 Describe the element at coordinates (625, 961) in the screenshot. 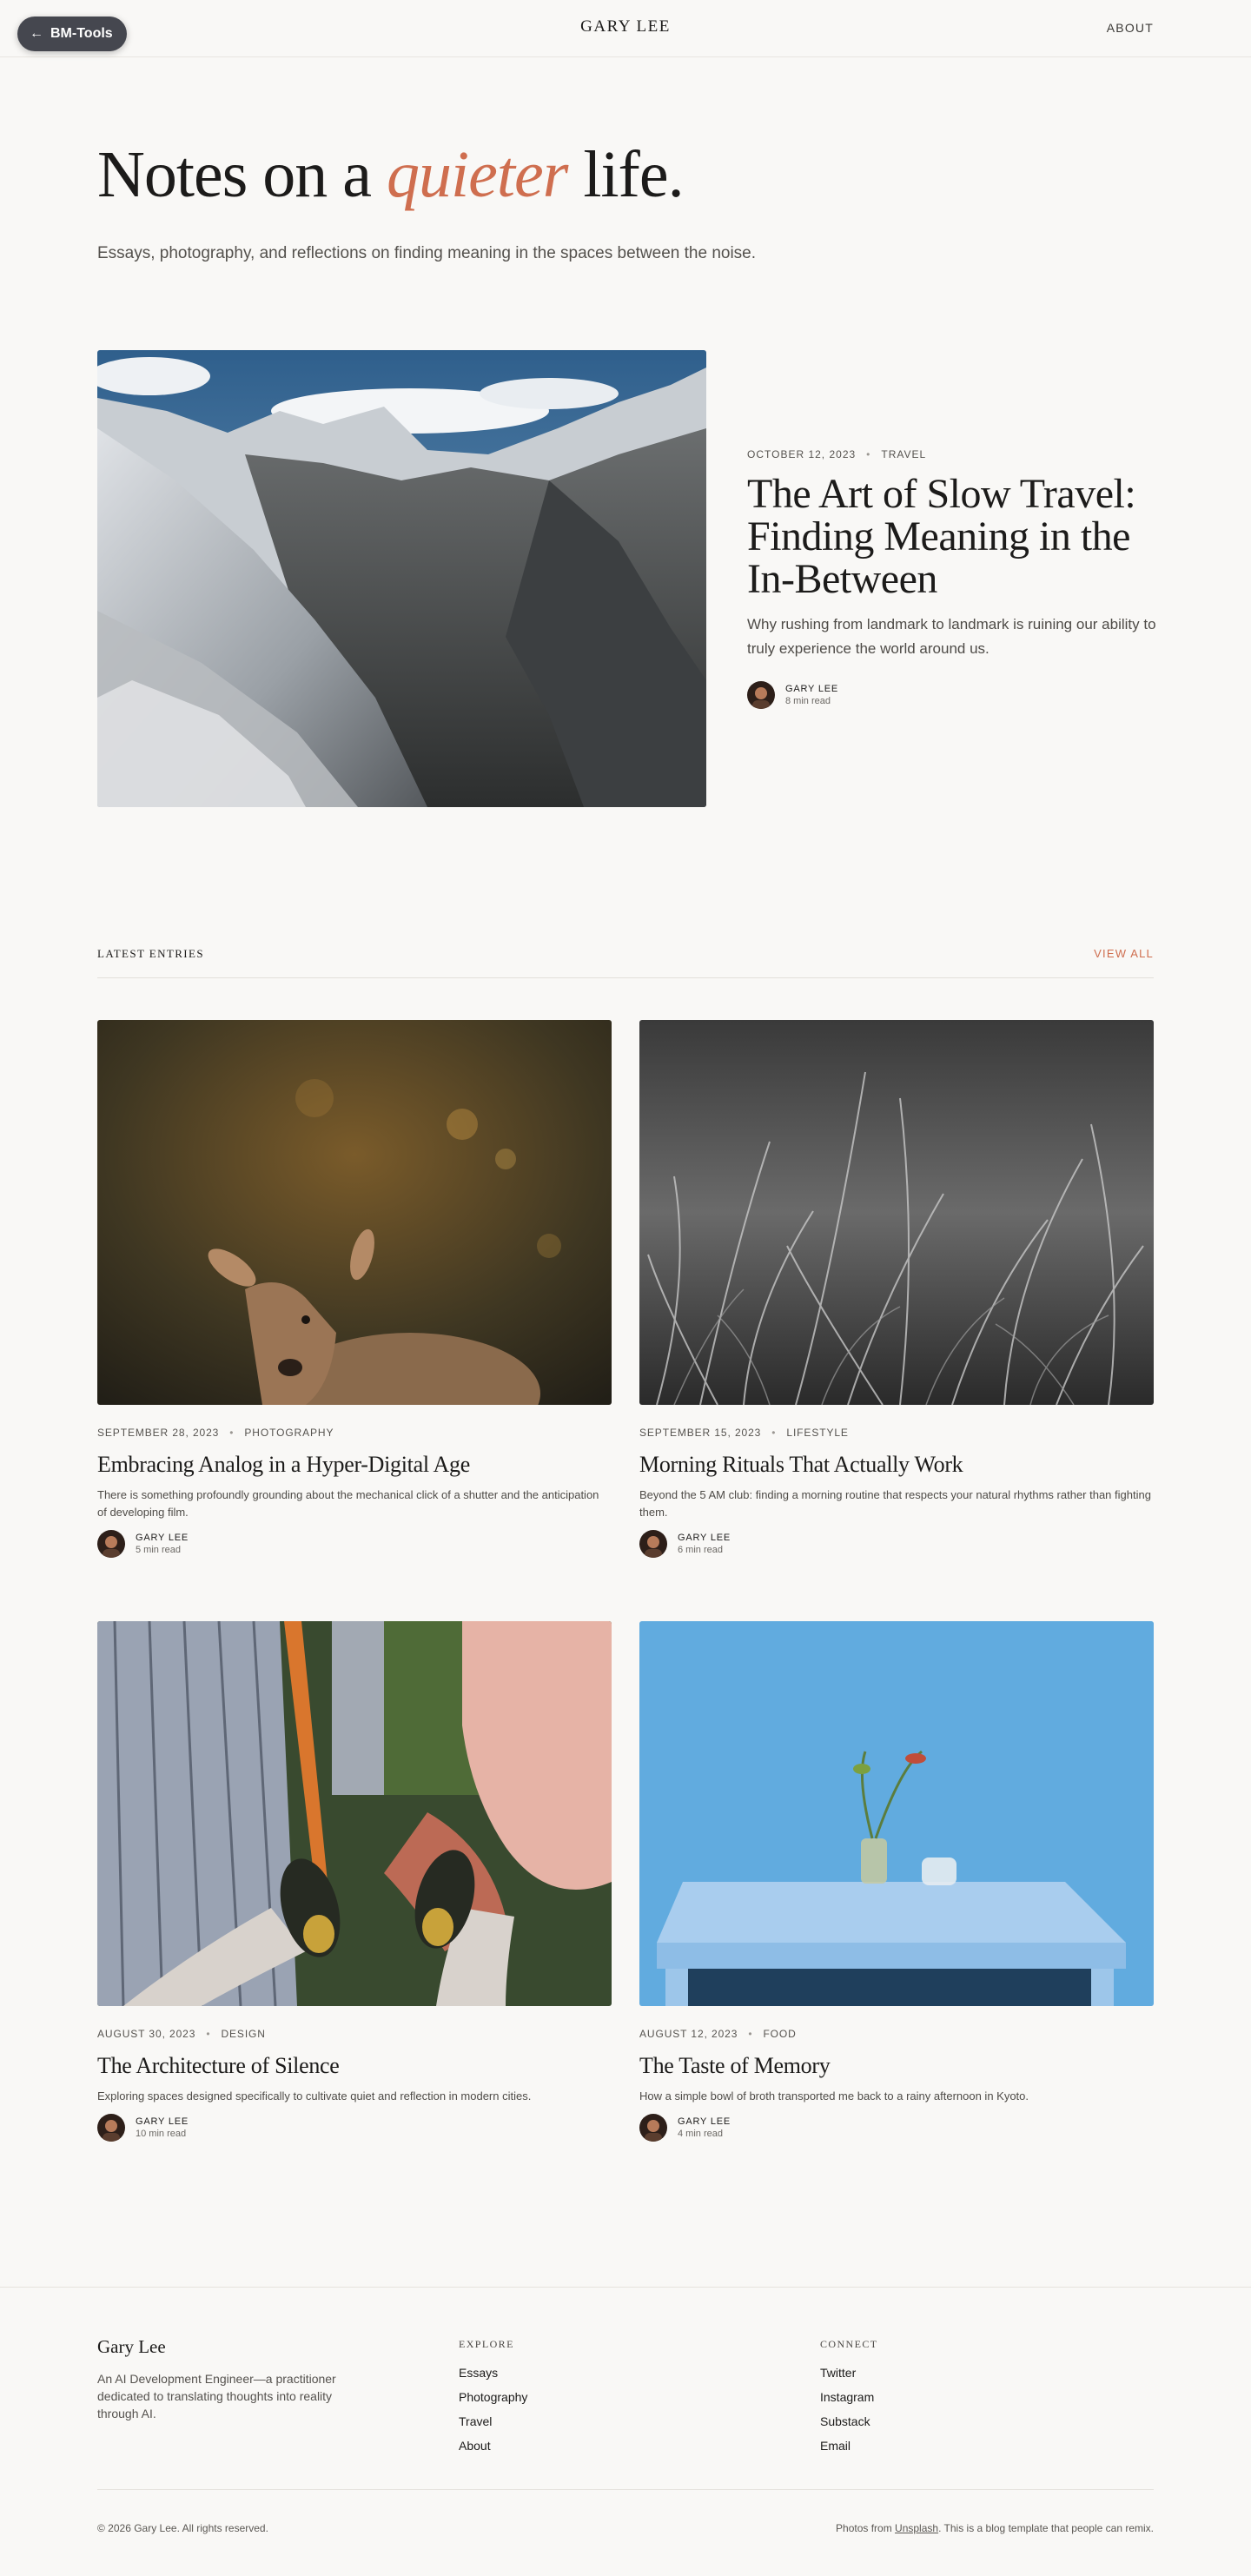

I see `latest-entries-header: LATEST ENTRIES VIEW ALL` at that location.